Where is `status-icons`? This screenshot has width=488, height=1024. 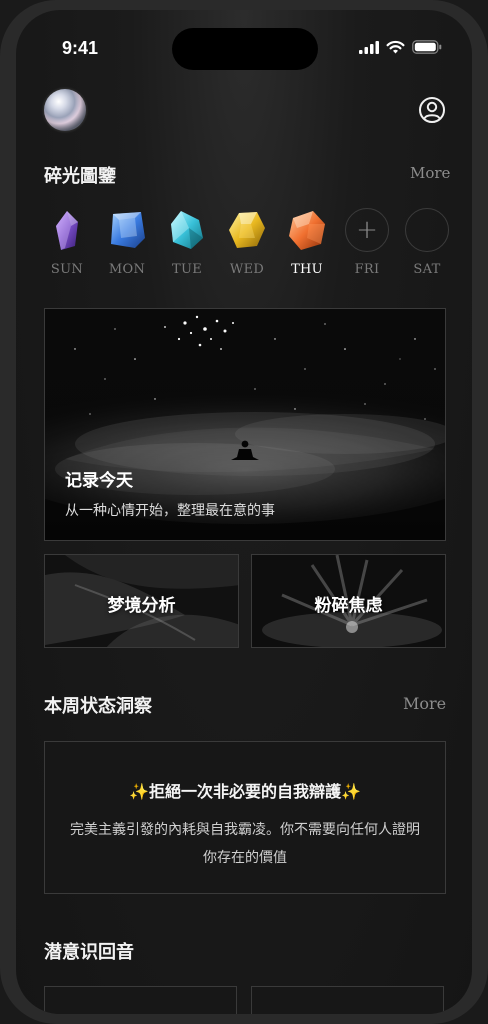
status-icons is located at coordinates (400, 47).